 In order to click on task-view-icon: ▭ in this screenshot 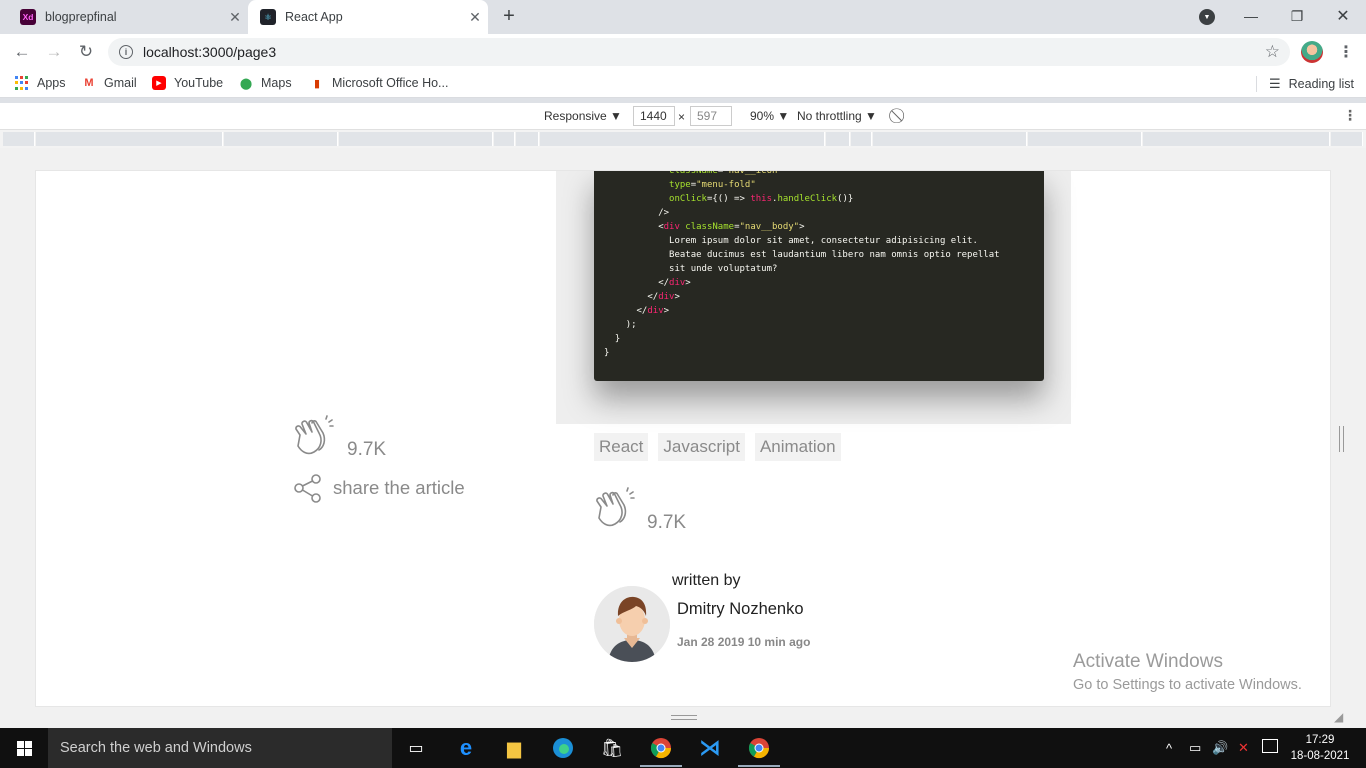, I will do `click(416, 748)`.